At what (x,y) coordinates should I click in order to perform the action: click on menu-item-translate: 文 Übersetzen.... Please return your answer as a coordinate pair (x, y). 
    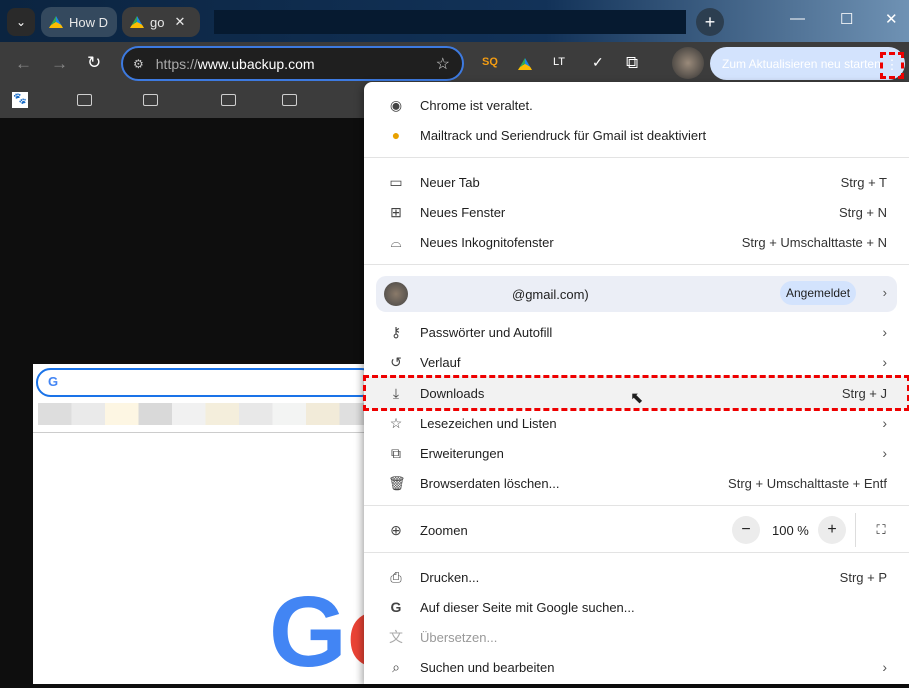
    Looking at the image, I should click on (636, 637).